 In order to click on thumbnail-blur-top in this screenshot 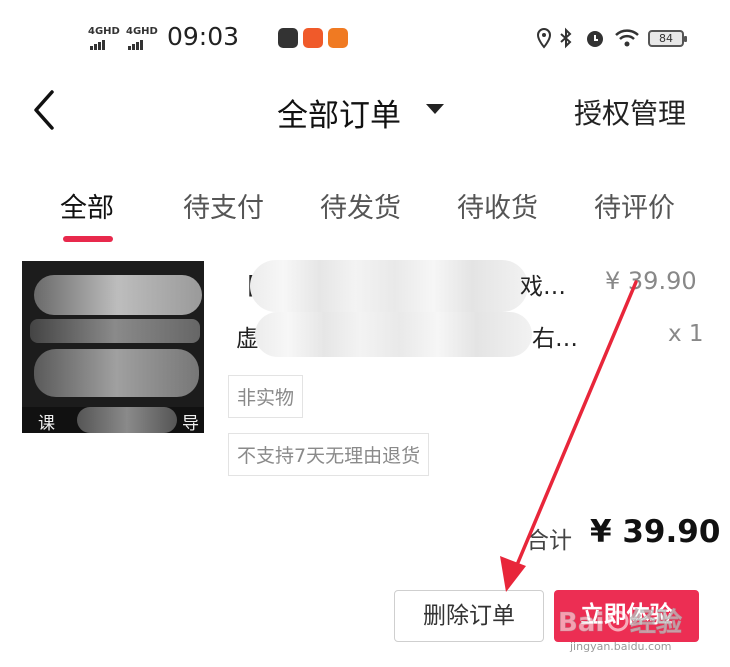, I will do `click(118, 295)`.